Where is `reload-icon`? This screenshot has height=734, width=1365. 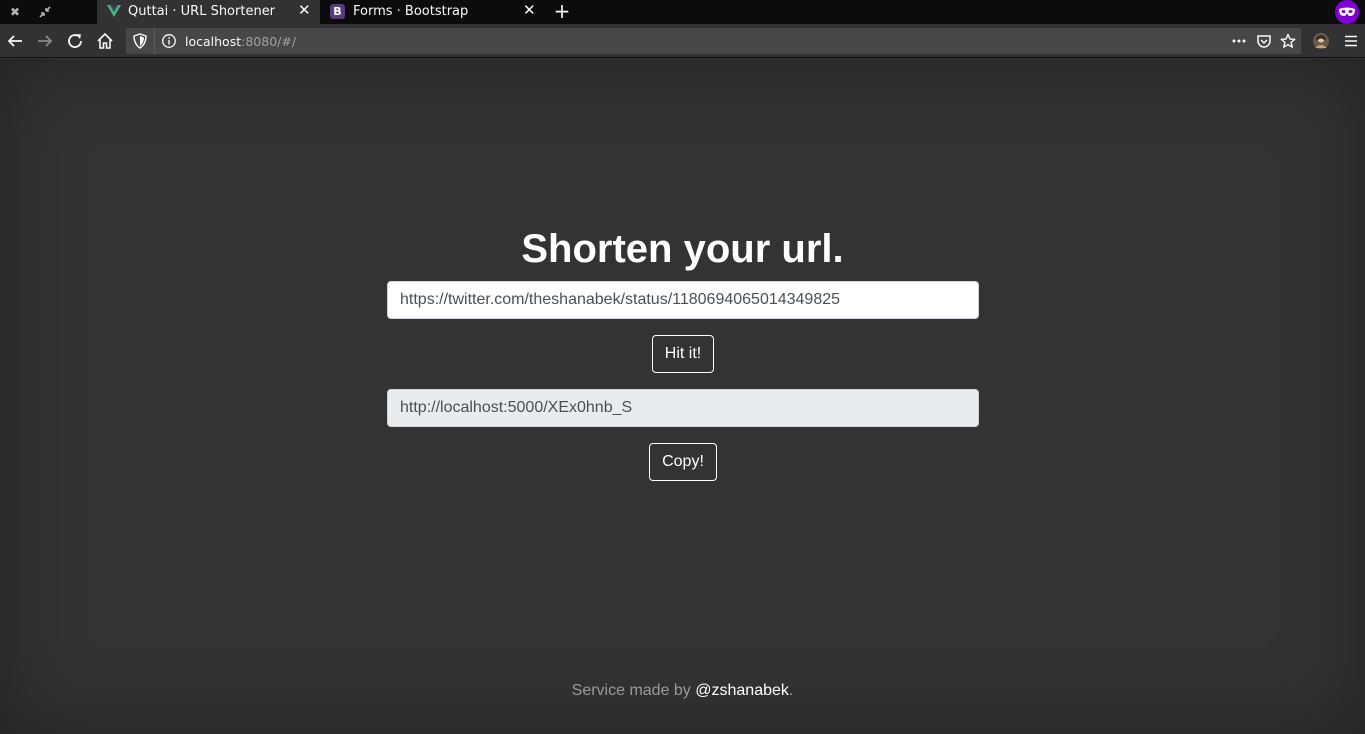 reload-icon is located at coordinates (75, 41).